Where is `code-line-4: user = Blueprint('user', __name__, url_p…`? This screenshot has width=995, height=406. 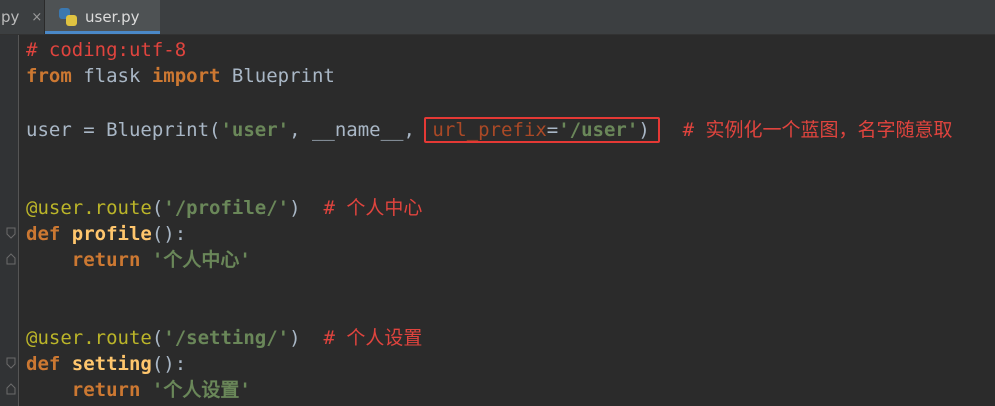 code-line-4: user = Blueprint('user', __name__, url_p… is located at coordinates (489, 130).